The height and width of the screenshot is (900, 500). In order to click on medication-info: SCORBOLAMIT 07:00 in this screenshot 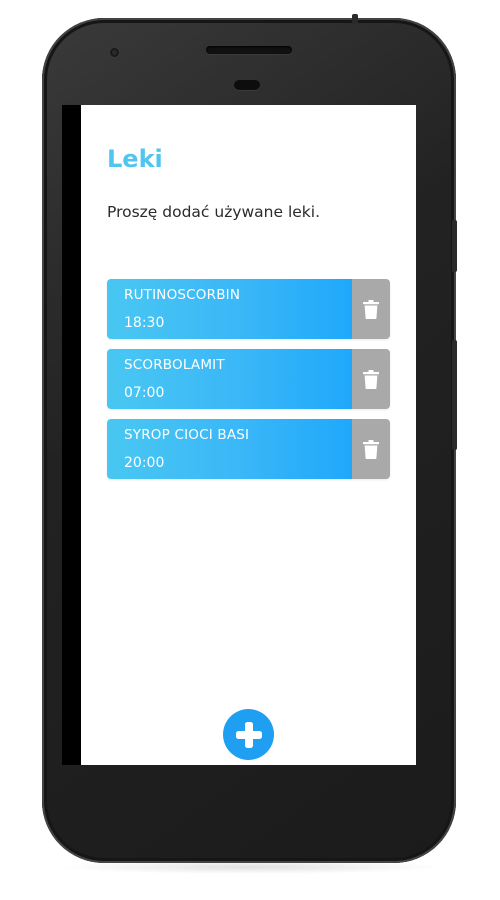, I will do `click(229, 379)`.